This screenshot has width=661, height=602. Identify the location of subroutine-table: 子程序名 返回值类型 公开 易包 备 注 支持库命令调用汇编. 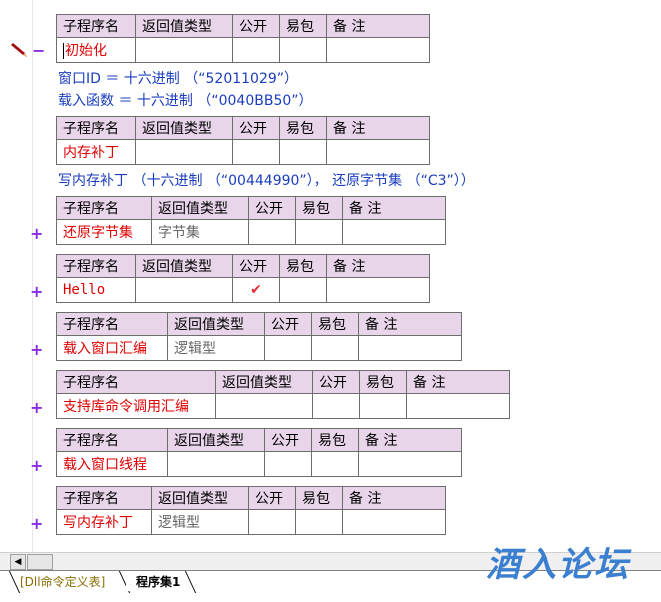
(283, 394).